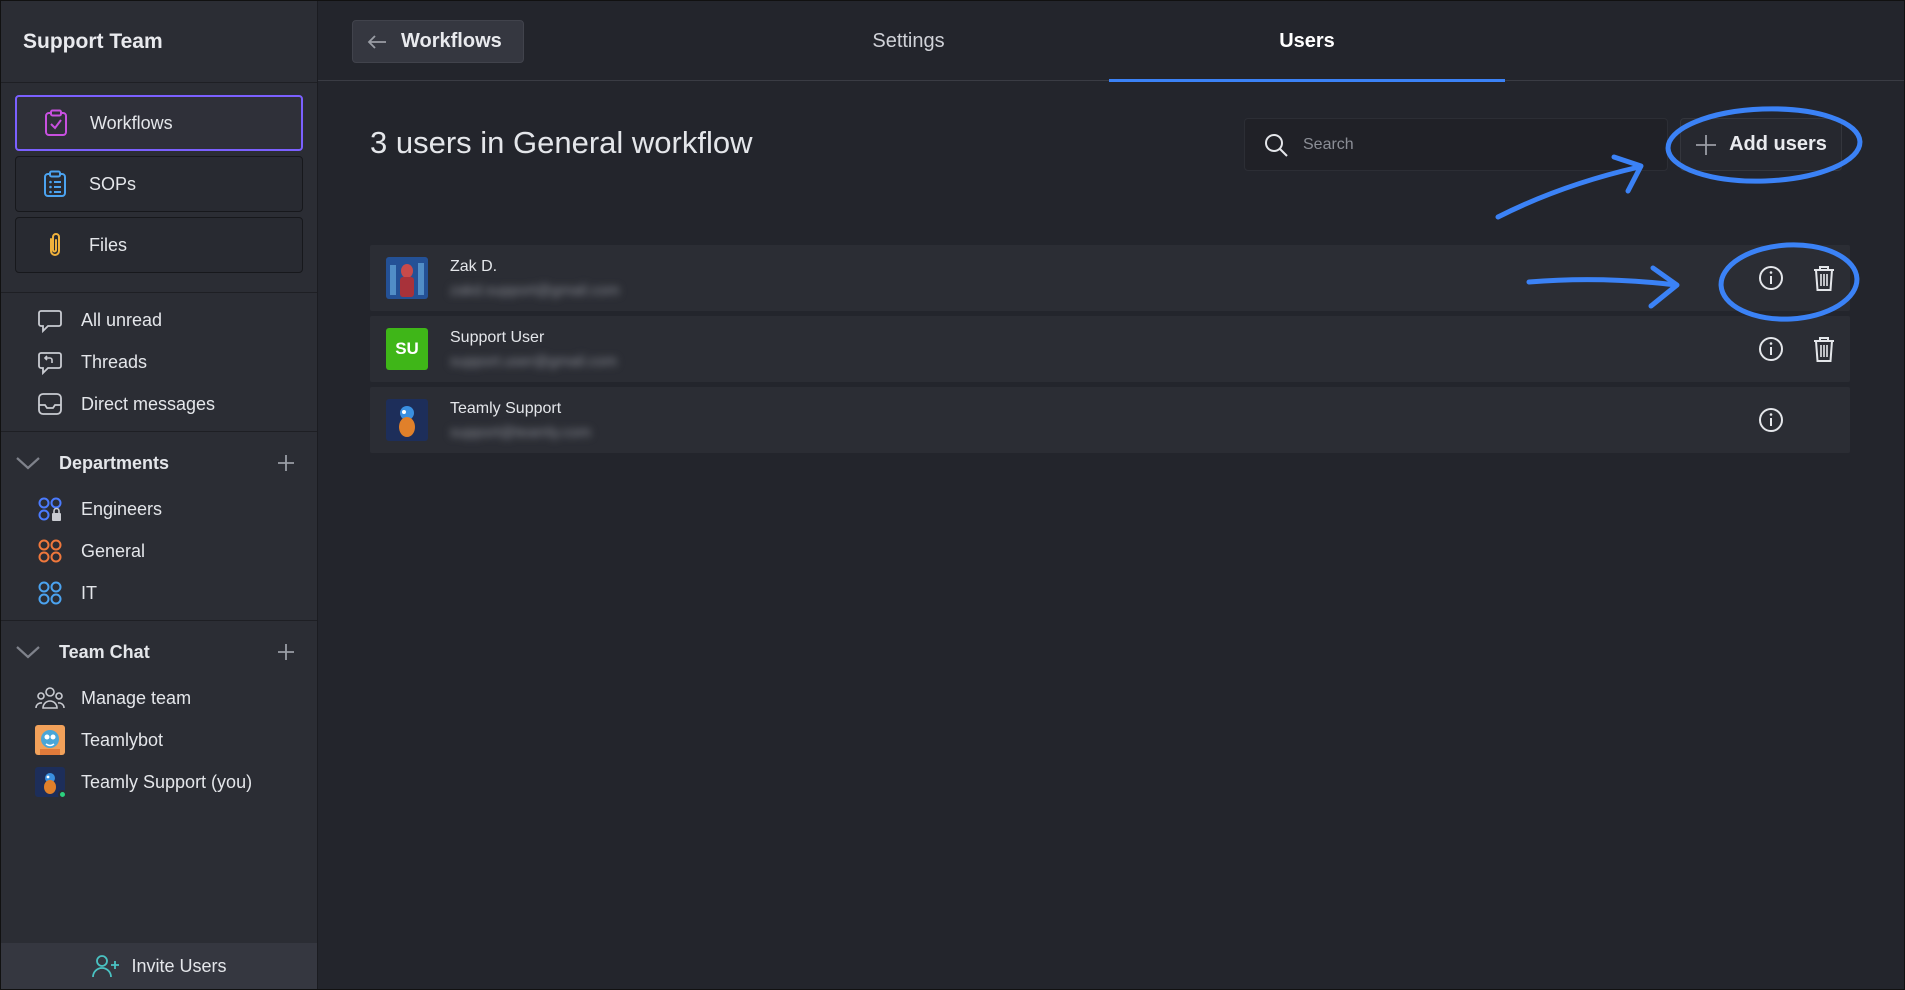  Describe the element at coordinates (1110, 349) in the screenshot. I see `user-row: SU Support User support.user@gmail.com` at that location.